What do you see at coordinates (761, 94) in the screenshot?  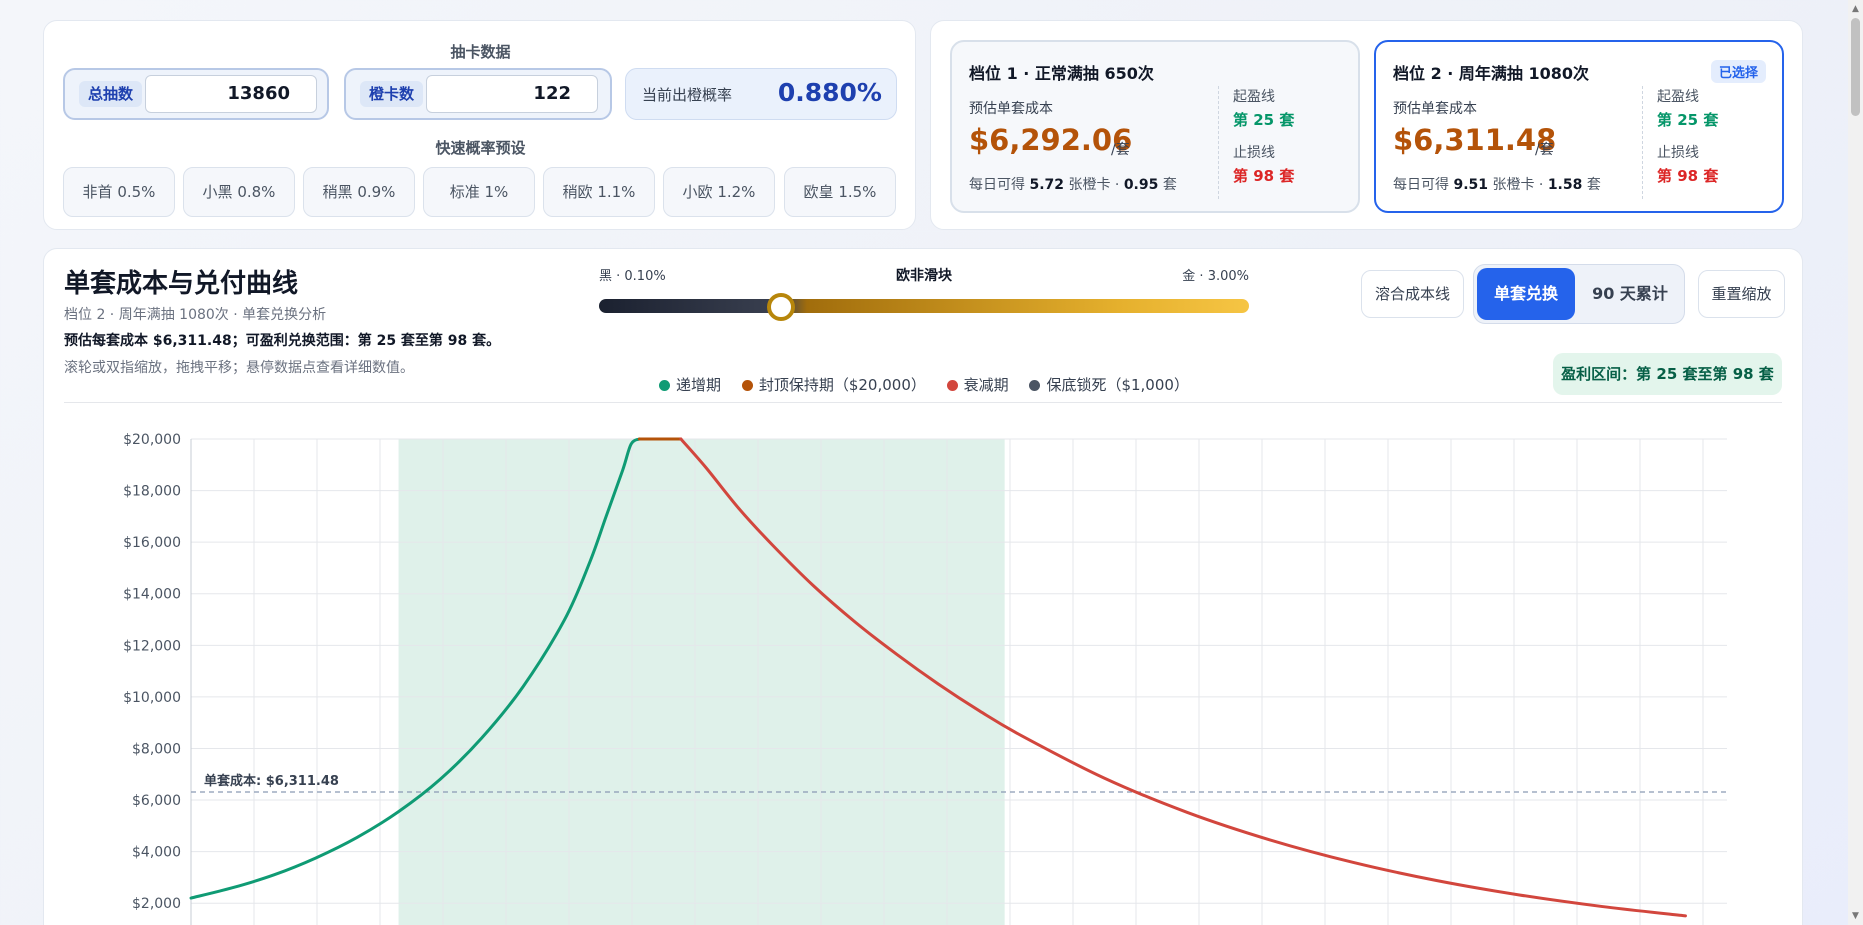 I see `current-rate-box: 当前出橙概率 0.880%` at bounding box center [761, 94].